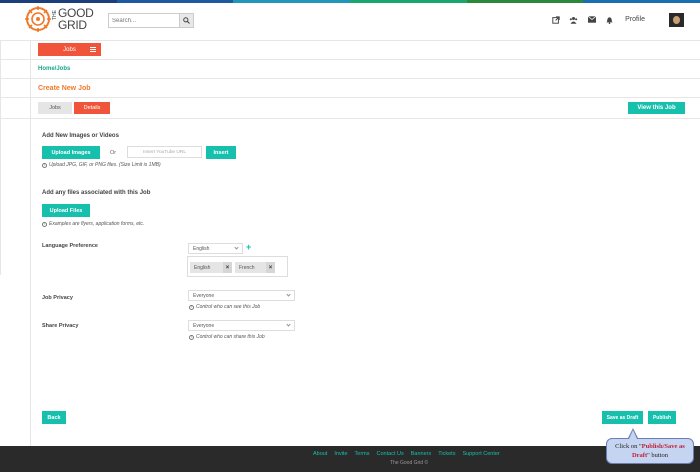  I want to click on images-section-title: Add New Images or Videos, so click(80, 136).